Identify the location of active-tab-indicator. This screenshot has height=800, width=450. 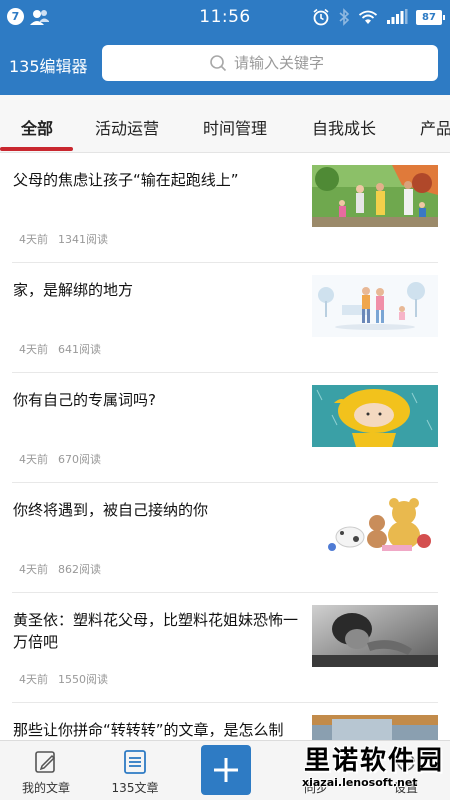
(36, 149).